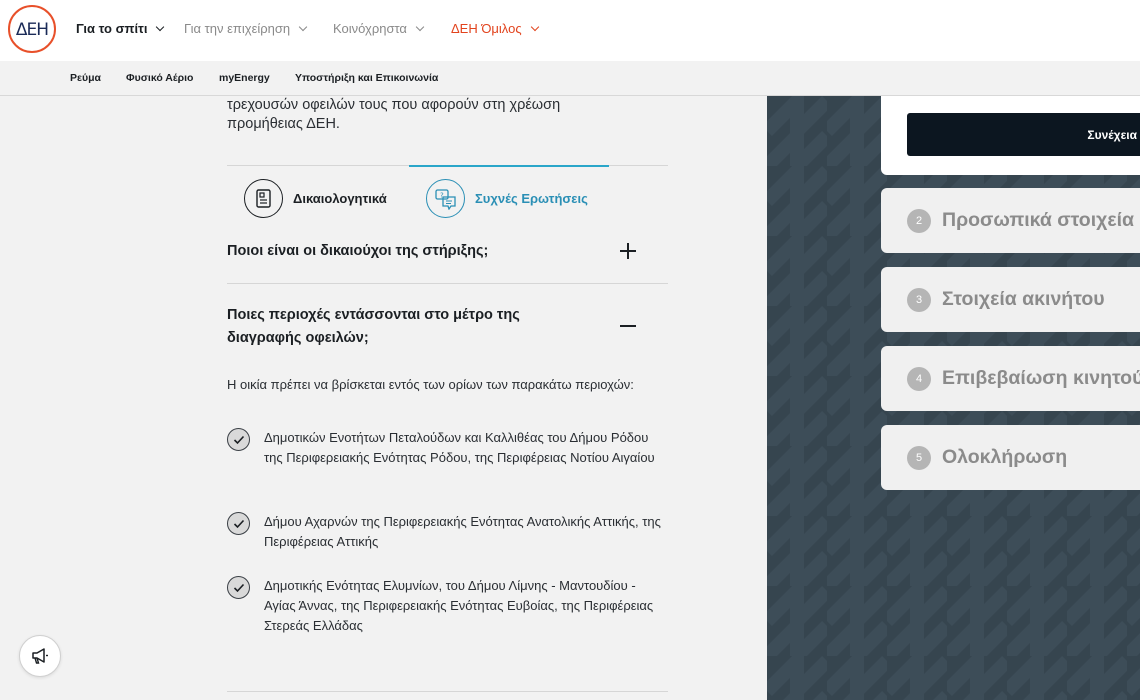 The height and width of the screenshot is (700, 1140). I want to click on step-label: Ολοκλήρωση, so click(1005, 457).